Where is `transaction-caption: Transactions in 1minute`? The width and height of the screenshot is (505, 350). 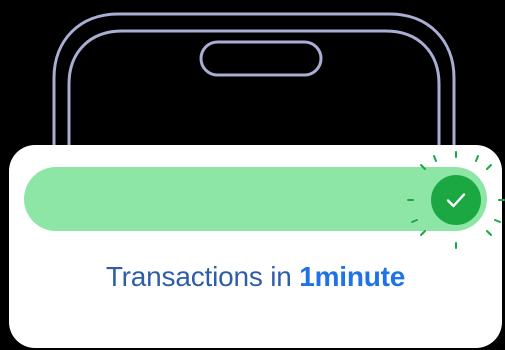
transaction-caption: Transactions in 1minute is located at coordinates (255, 277).